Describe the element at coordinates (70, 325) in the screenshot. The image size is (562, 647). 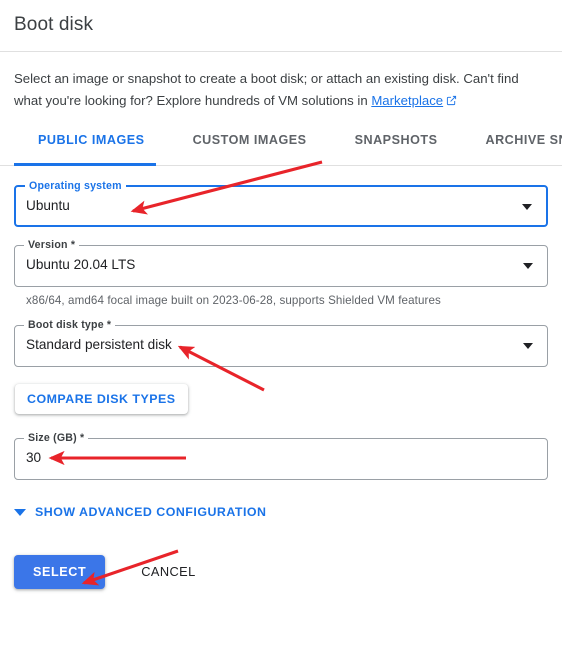
I see `boot-disk-type-label: Boot disk type *` at that location.